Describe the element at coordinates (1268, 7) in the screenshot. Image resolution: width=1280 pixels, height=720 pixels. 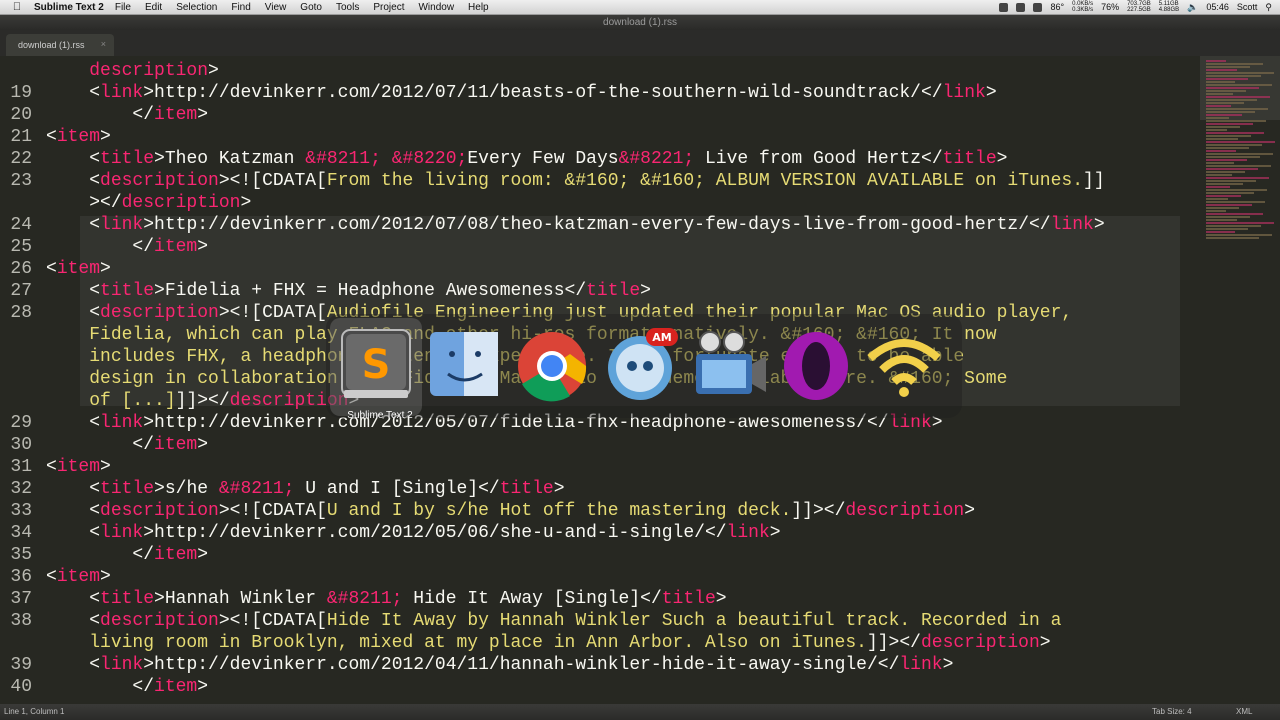
I see `spotlight-icon: ⚲` at that location.